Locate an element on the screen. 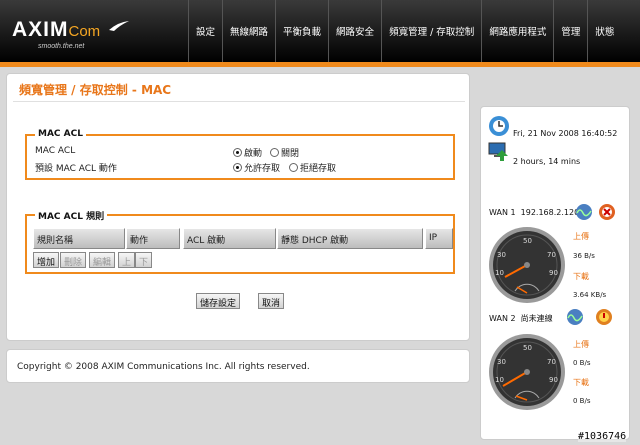 Image resolution: width=640 pixels, height=445 pixels. mac-acl-legend: MAC ACL is located at coordinates (60, 134).